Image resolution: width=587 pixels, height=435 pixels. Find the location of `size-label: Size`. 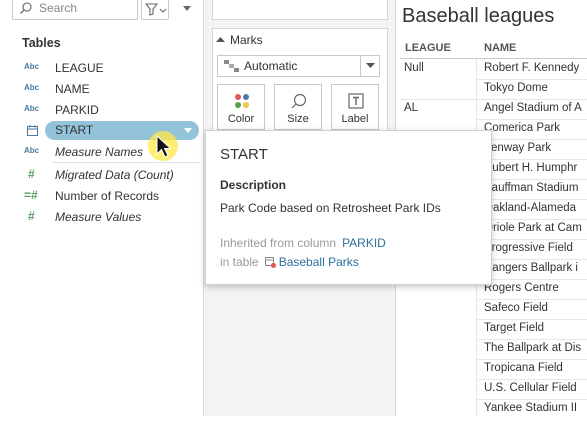

size-label: Size is located at coordinates (298, 119).